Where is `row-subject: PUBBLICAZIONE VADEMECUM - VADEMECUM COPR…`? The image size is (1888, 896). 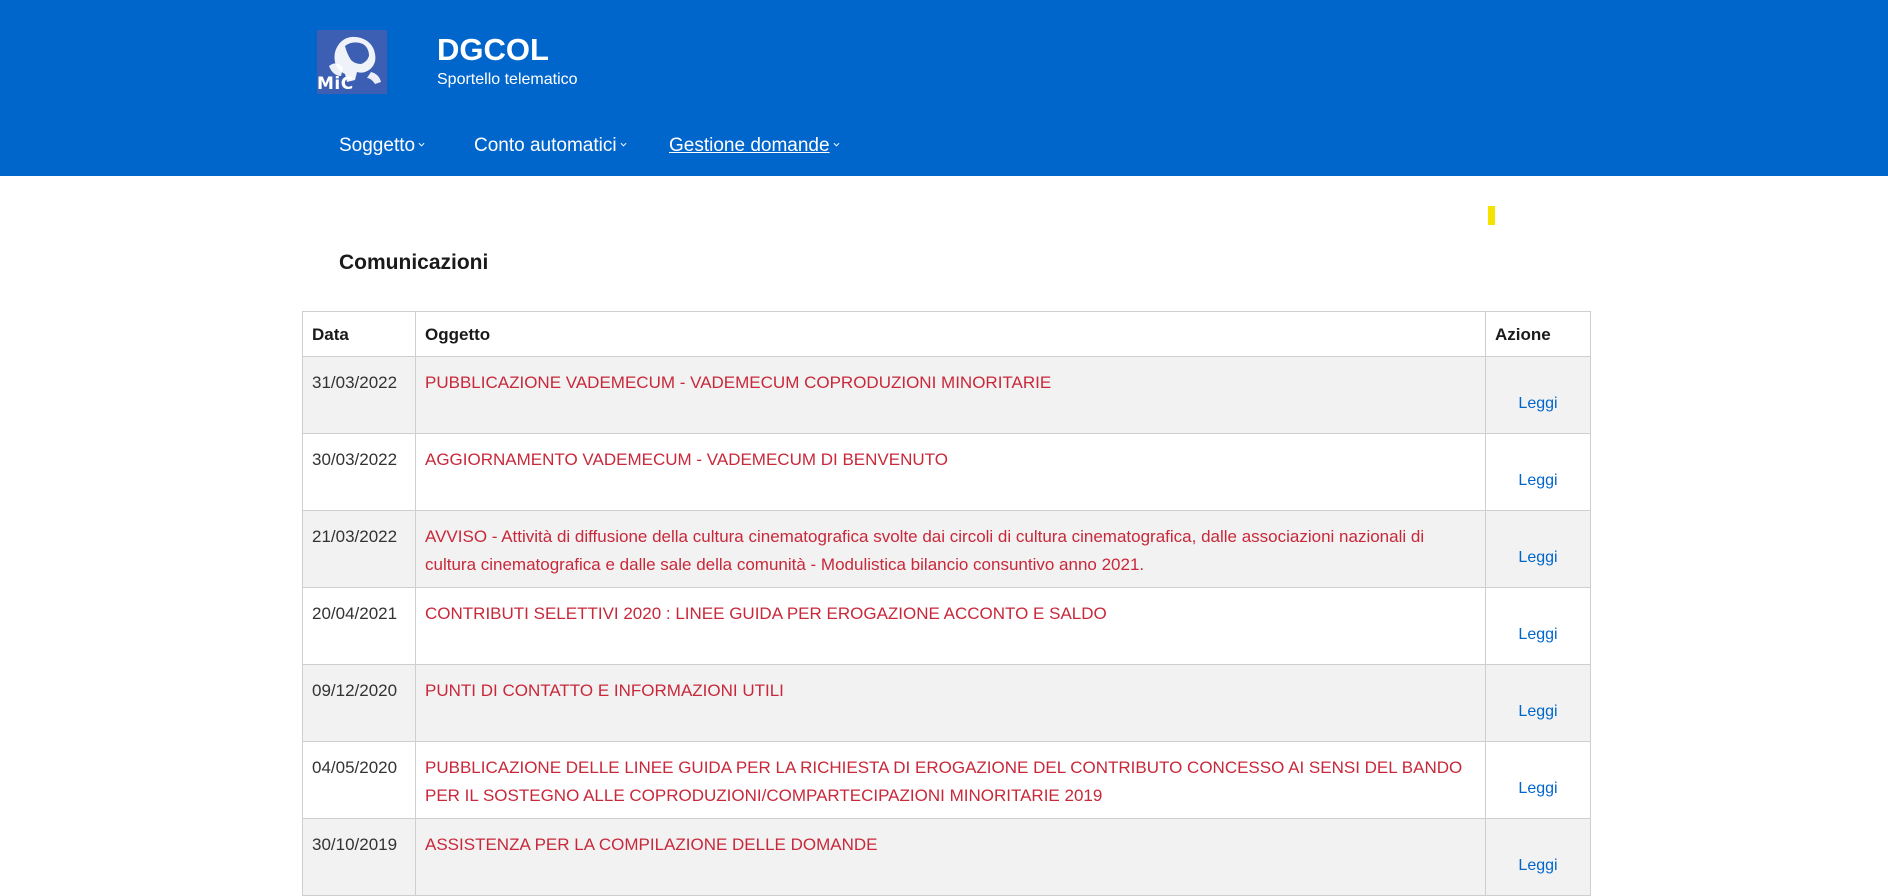
row-subject: PUBBLICAZIONE VADEMECUM - VADEMECUM COPR… is located at coordinates (950, 395).